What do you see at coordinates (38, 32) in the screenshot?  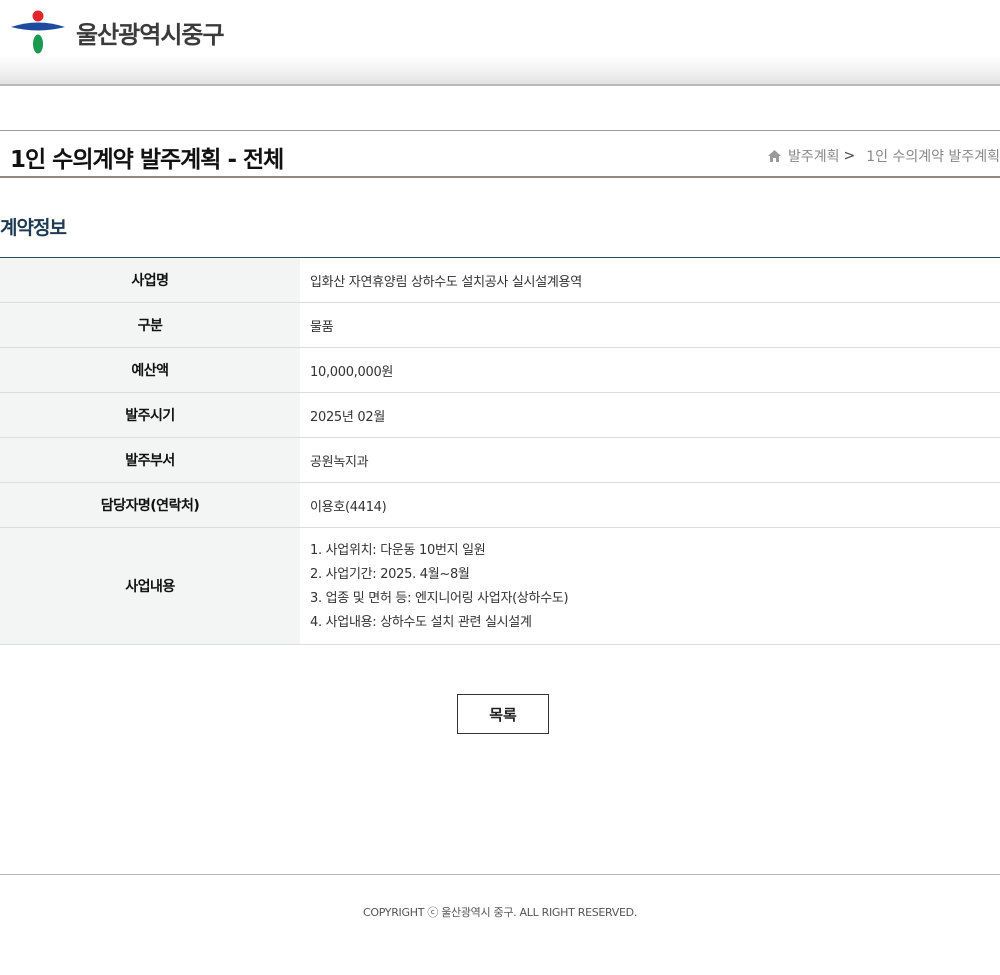 I see `logo-emblem-icon` at bounding box center [38, 32].